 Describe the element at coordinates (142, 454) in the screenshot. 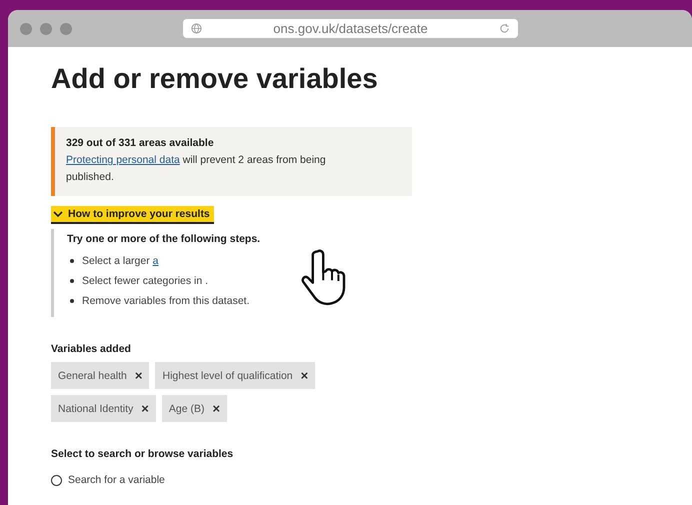

I see `section-label: Select to search or browse variables` at that location.